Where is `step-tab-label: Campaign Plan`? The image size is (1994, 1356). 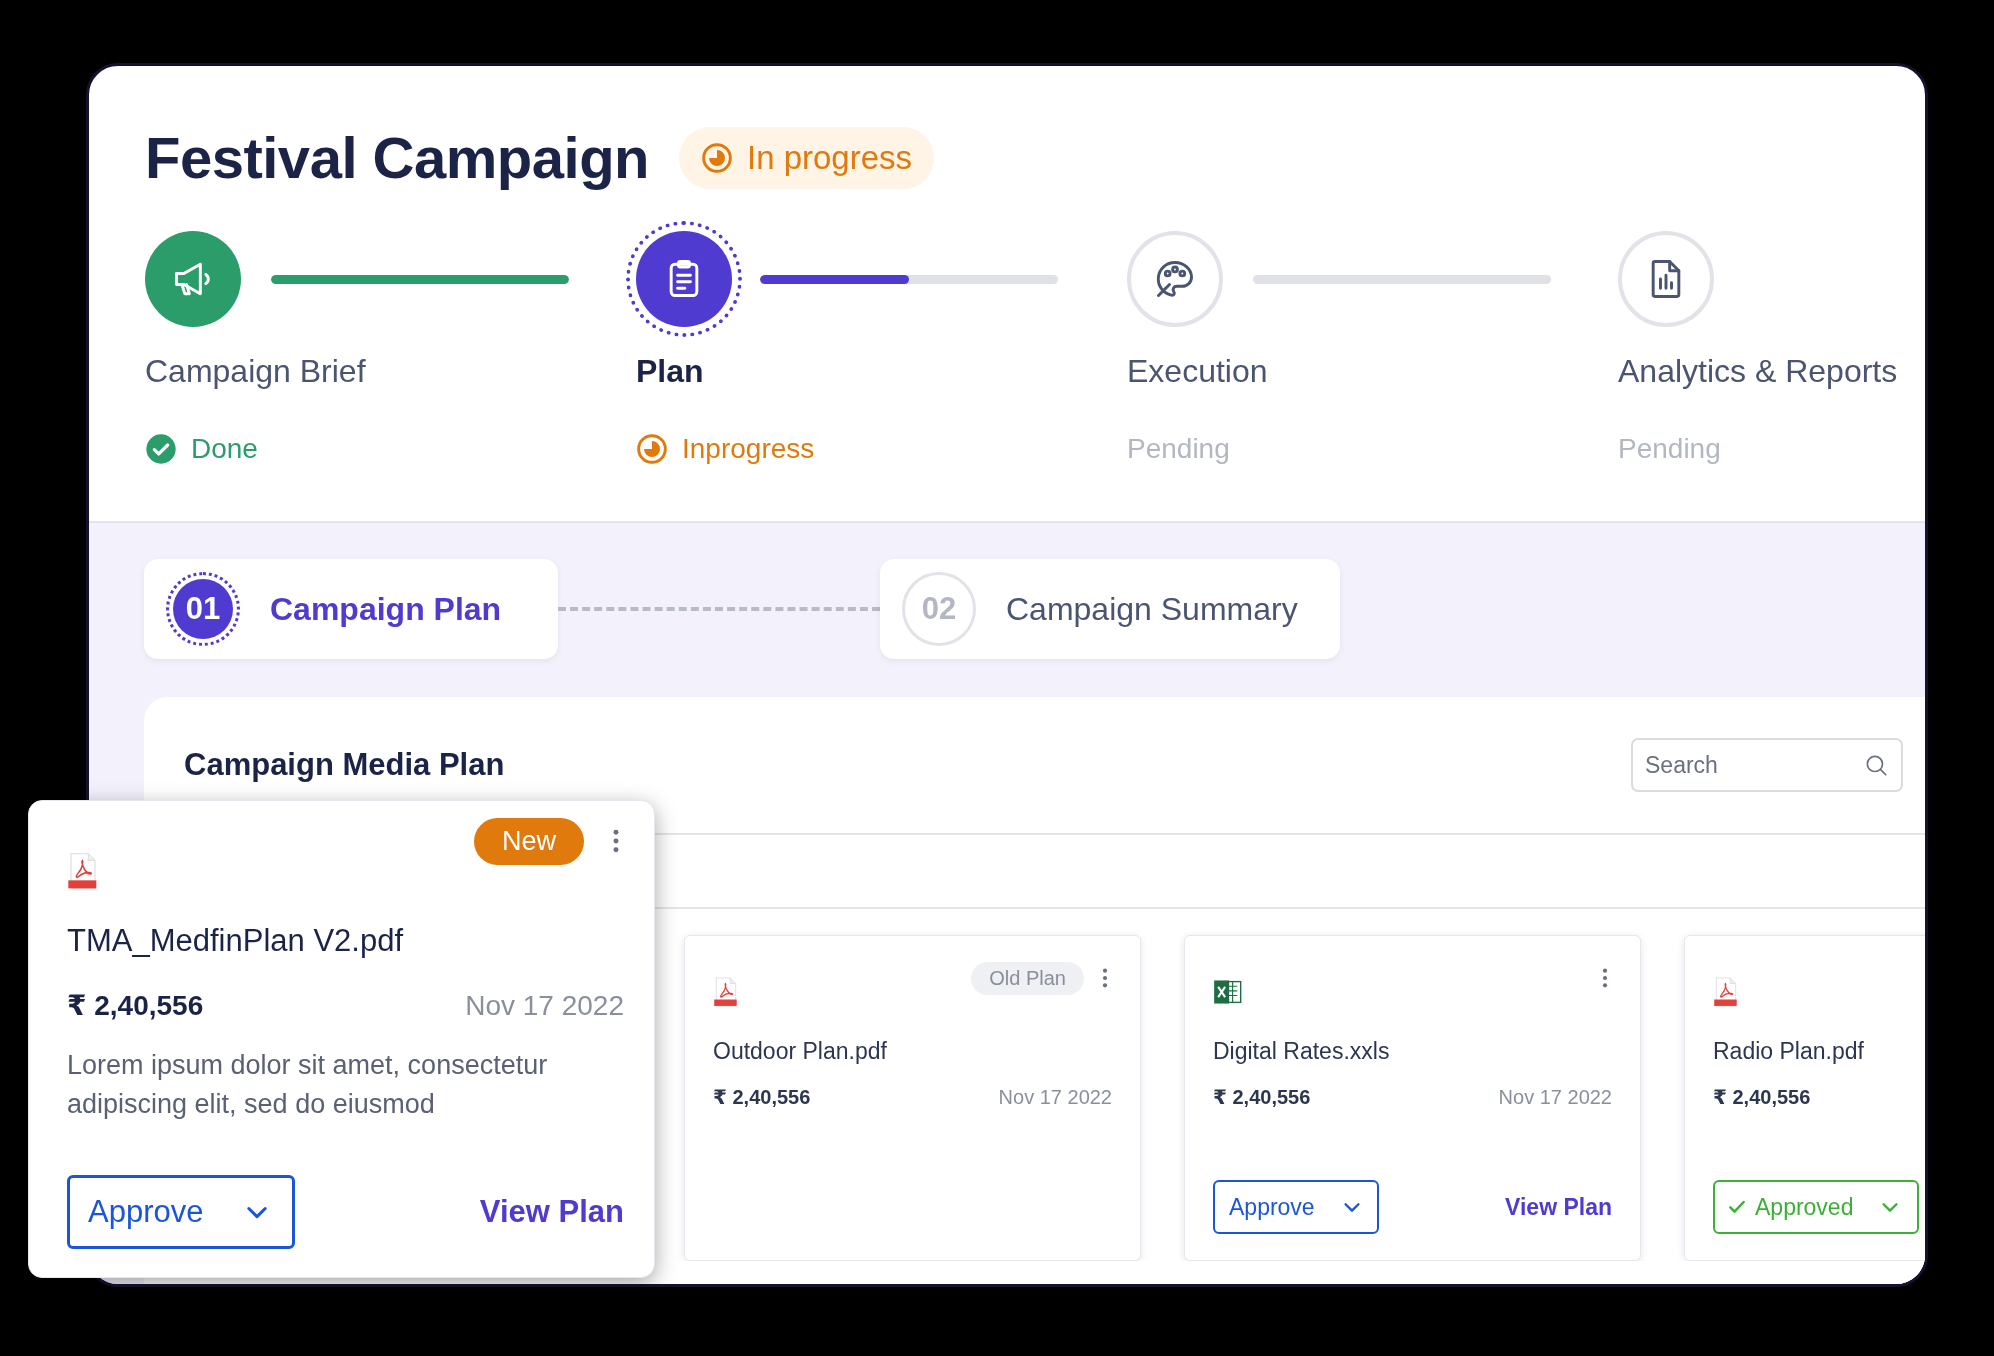
step-tab-label: Campaign Plan is located at coordinates (386, 609).